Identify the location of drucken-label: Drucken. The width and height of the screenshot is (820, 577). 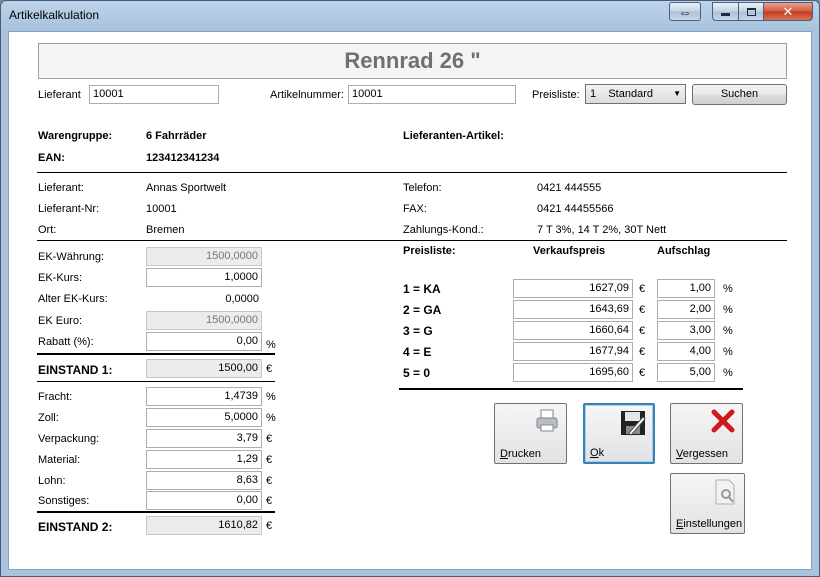
(520, 454).